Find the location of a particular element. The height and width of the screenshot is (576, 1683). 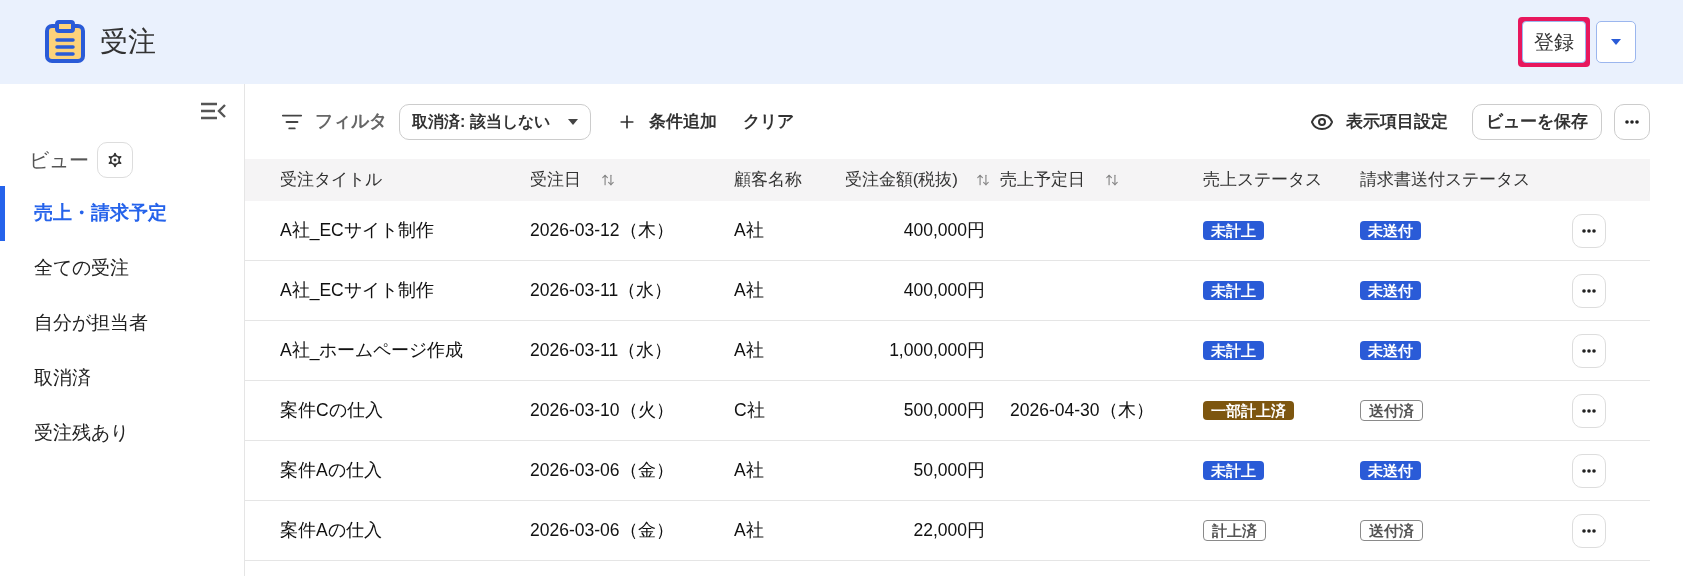

column-settings-button: 表示項目設定 is located at coordinates (1379, 121).